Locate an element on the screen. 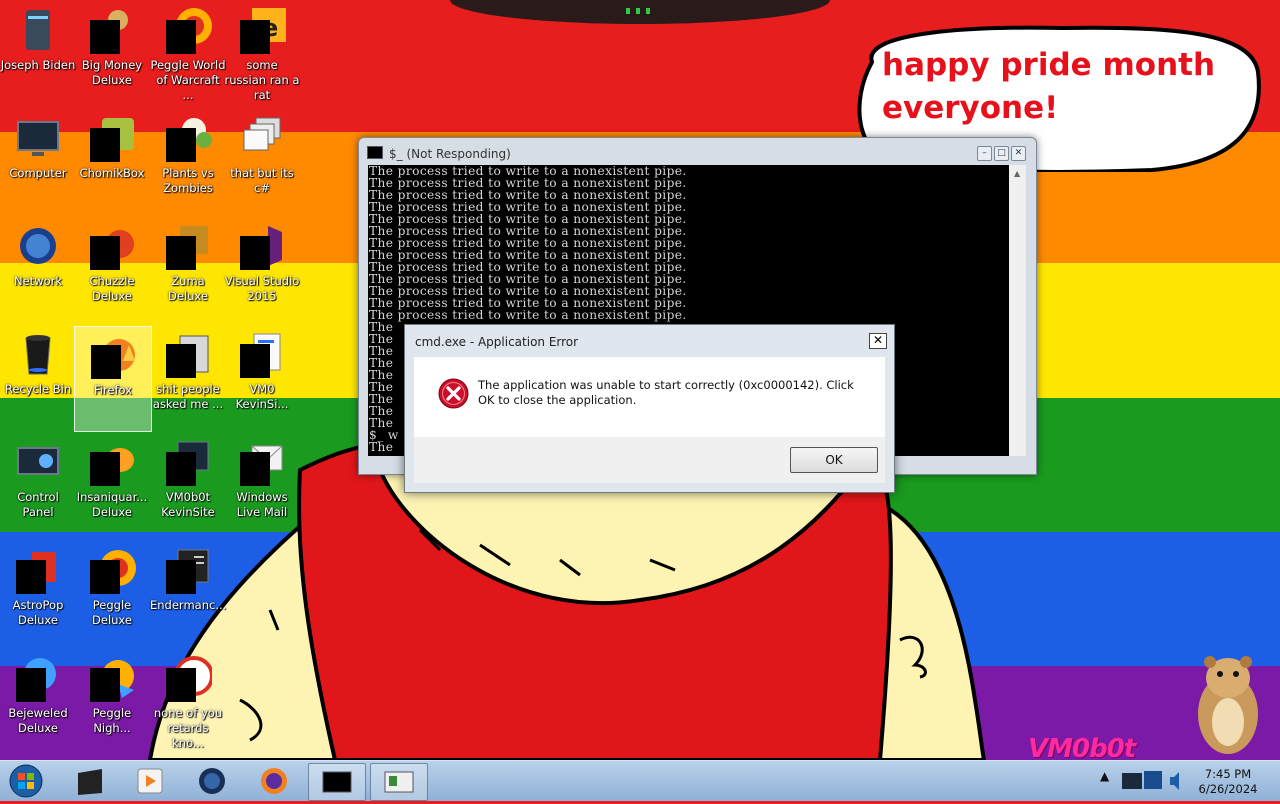 This screenshot has width=1280, height=804. desktop-icon-visual-studio-2015: Visual Studio 2015 is located at coordinates (262, 270).